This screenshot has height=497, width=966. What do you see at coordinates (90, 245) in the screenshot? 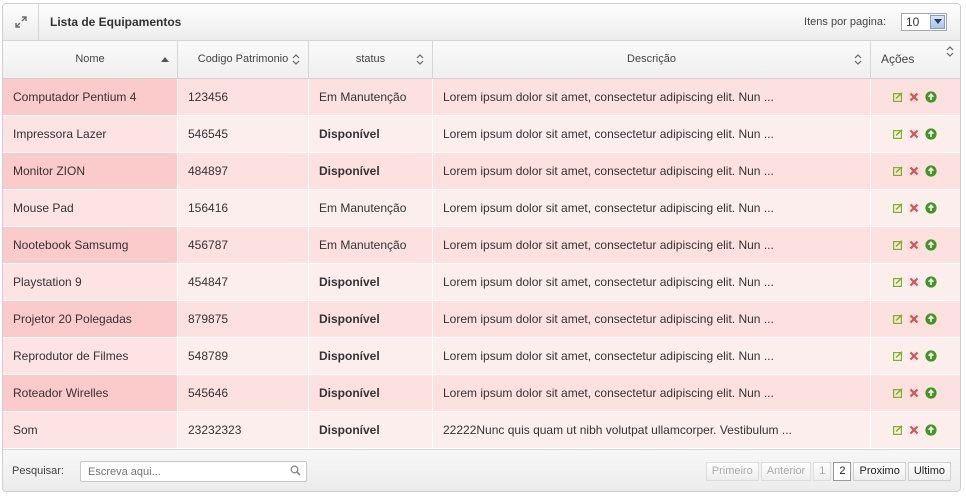
I see `cell-nome: Nootebook Samsumg` at bounding box center [90, 245].